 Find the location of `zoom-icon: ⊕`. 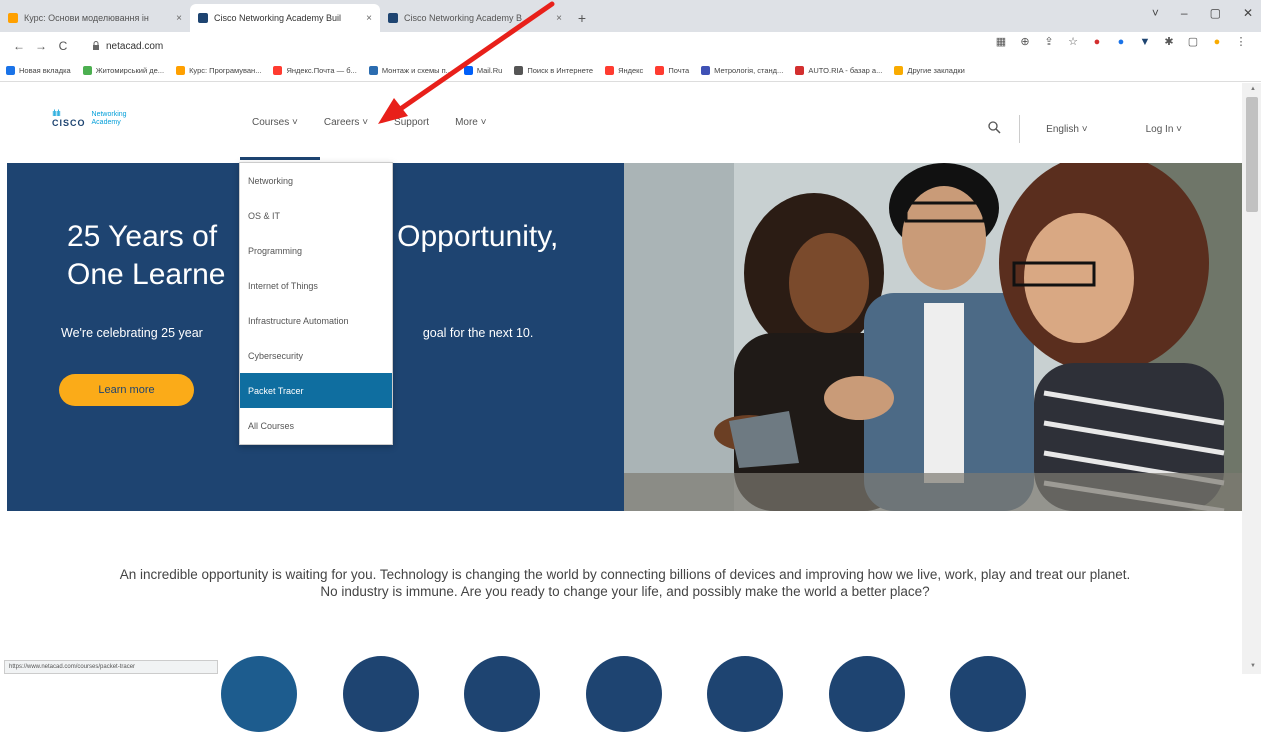

zoom-icon: ⊕ is located at coordinates (1025, 42).